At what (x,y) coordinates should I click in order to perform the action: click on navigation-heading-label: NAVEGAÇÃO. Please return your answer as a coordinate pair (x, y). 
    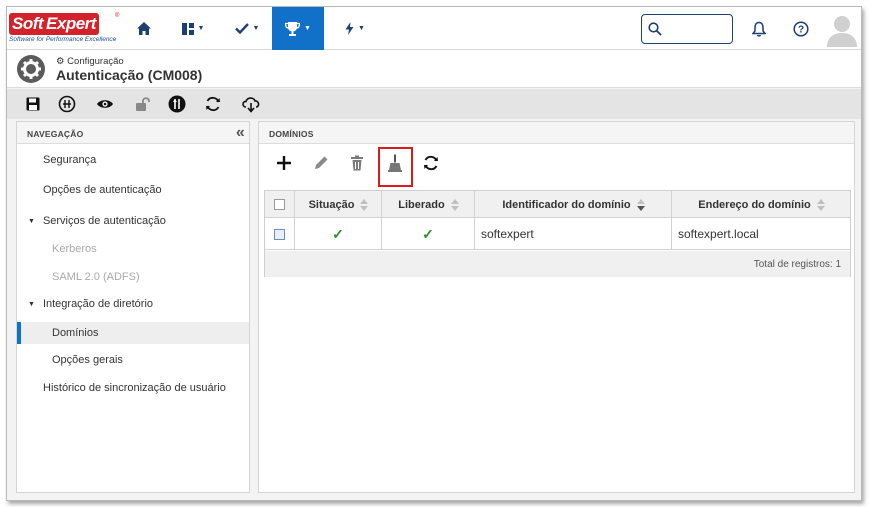
    Looking at the image, I should click on (55, 134).